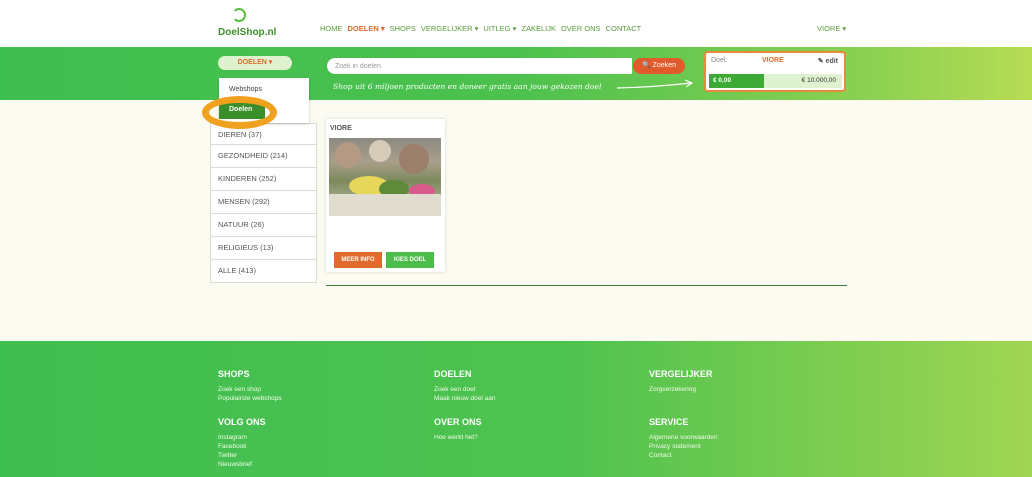 The width and height of the screenshot is (1032, 477). I want to click on footer-link: Hoe werkt het?, so click(458, 437).